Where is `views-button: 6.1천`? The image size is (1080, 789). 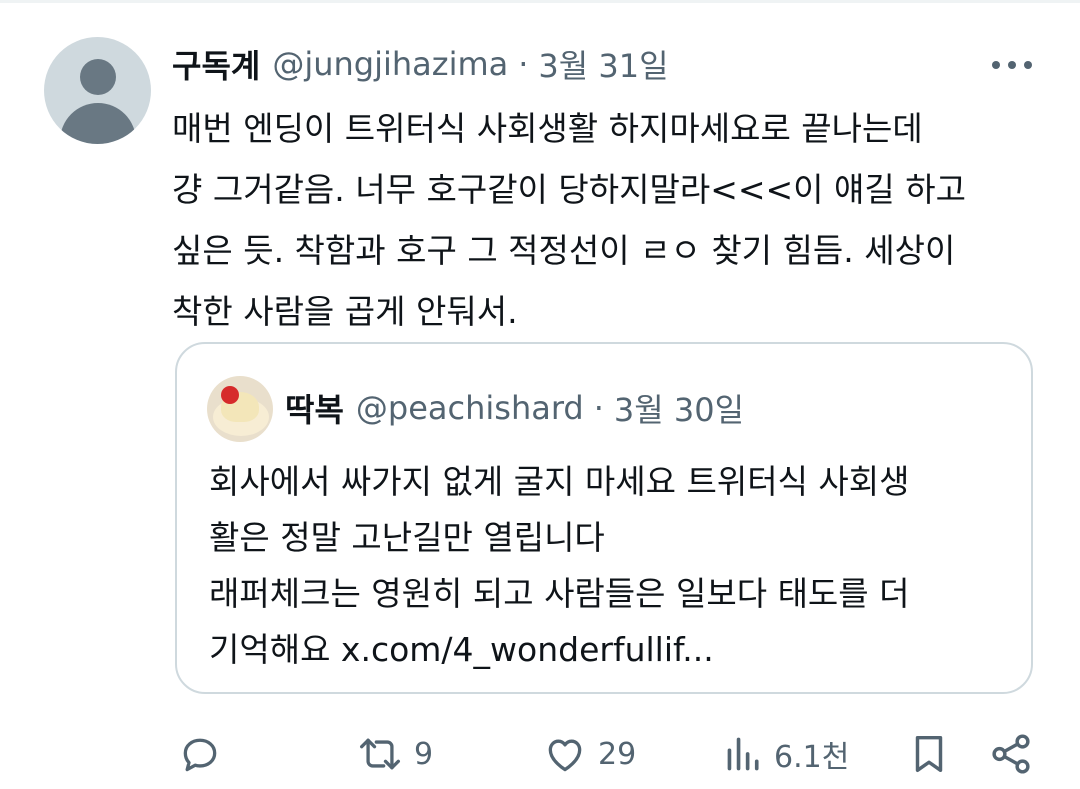
views-button: 6.1천 is located at coordinates (786, 754).